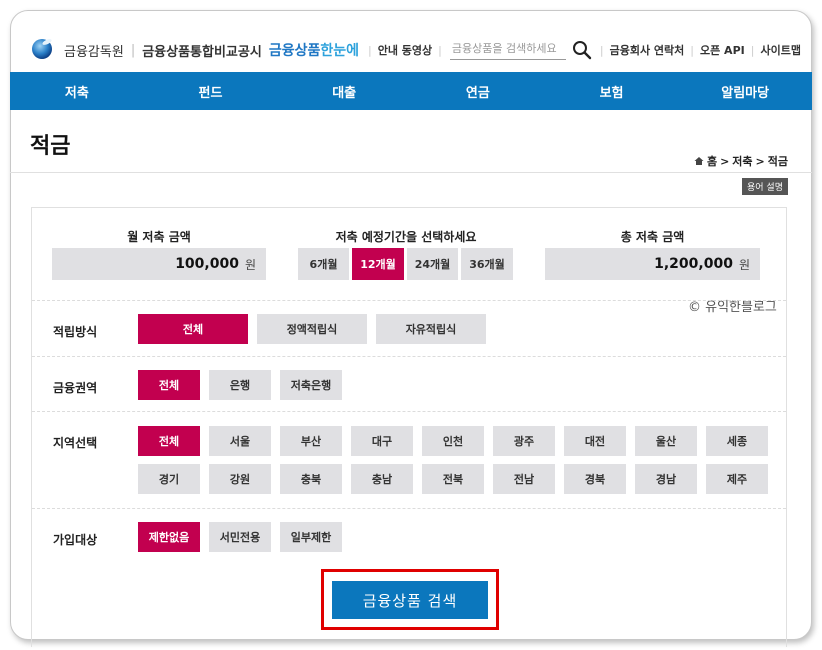  What do you see at coordinates (612, 91) in the screenshot?
I see `nav-insurance: 보험` at bounding box center [612, 91].